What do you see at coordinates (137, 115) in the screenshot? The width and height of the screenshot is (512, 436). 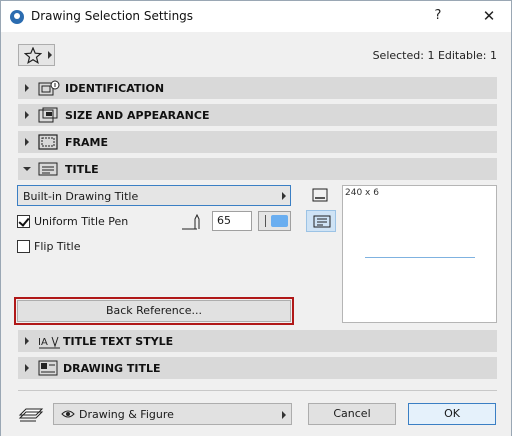 I see `section-label: SIZE AND APPEARANCE` at bounding box center [137, 115].